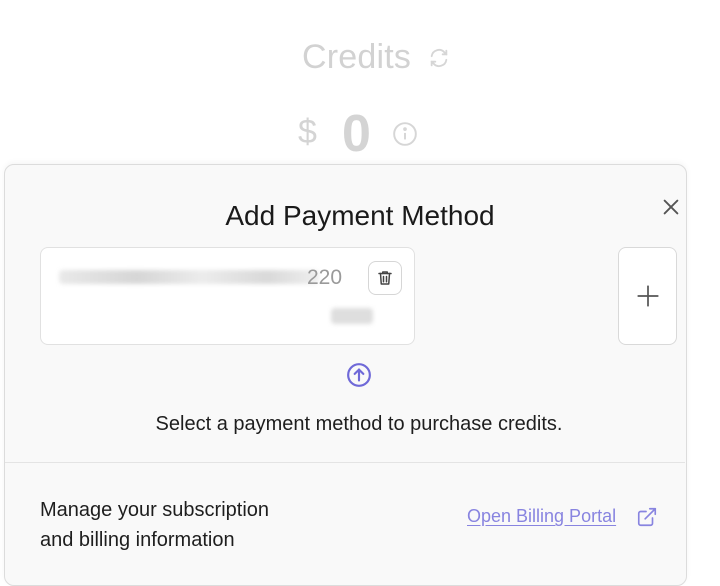 The image size is (720, 586). What do you see at coordinates (647, 517) in the screenshot?
I see `external-link-icon` at bounding box center [647, 517].